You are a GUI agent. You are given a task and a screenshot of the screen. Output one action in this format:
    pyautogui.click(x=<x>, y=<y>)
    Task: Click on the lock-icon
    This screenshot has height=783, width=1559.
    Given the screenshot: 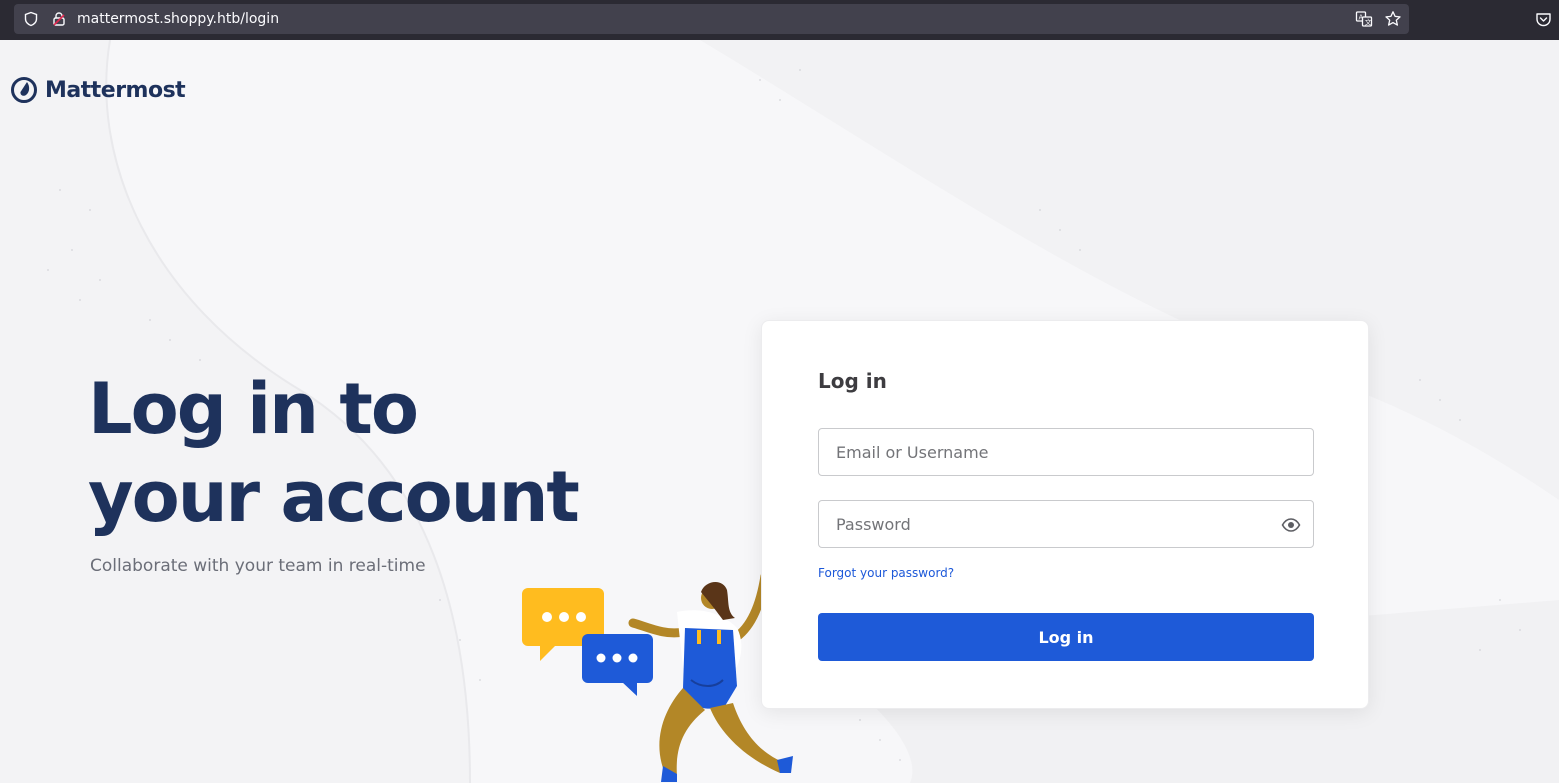 What is the action you would take?
    pyautogui.click(x=59, y=19)
    